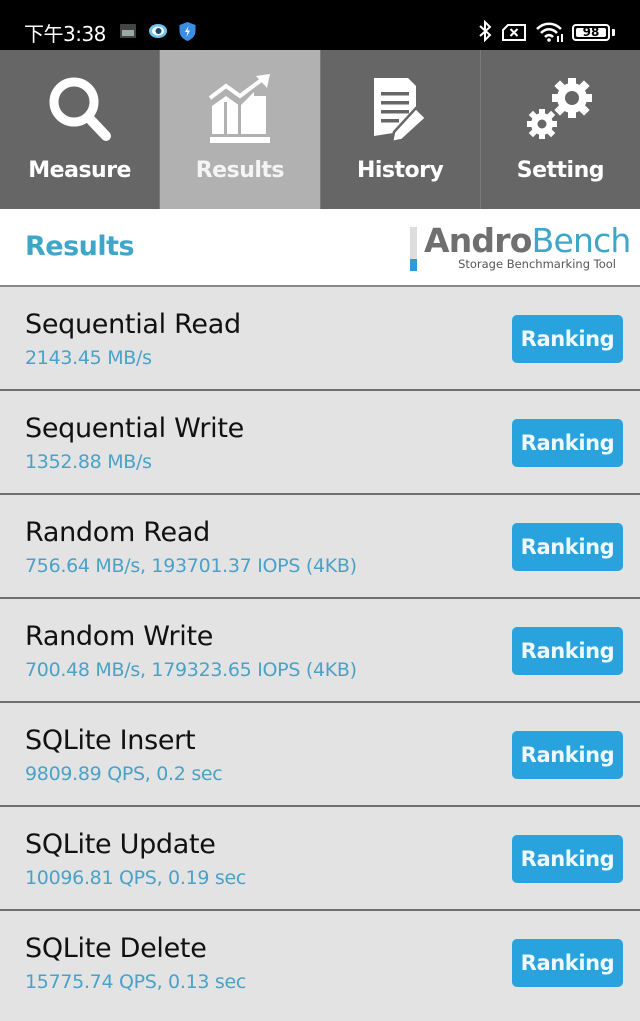  I want to click on result-value: 10096.81 QPS, 0.19 sec, so click(136, 878).